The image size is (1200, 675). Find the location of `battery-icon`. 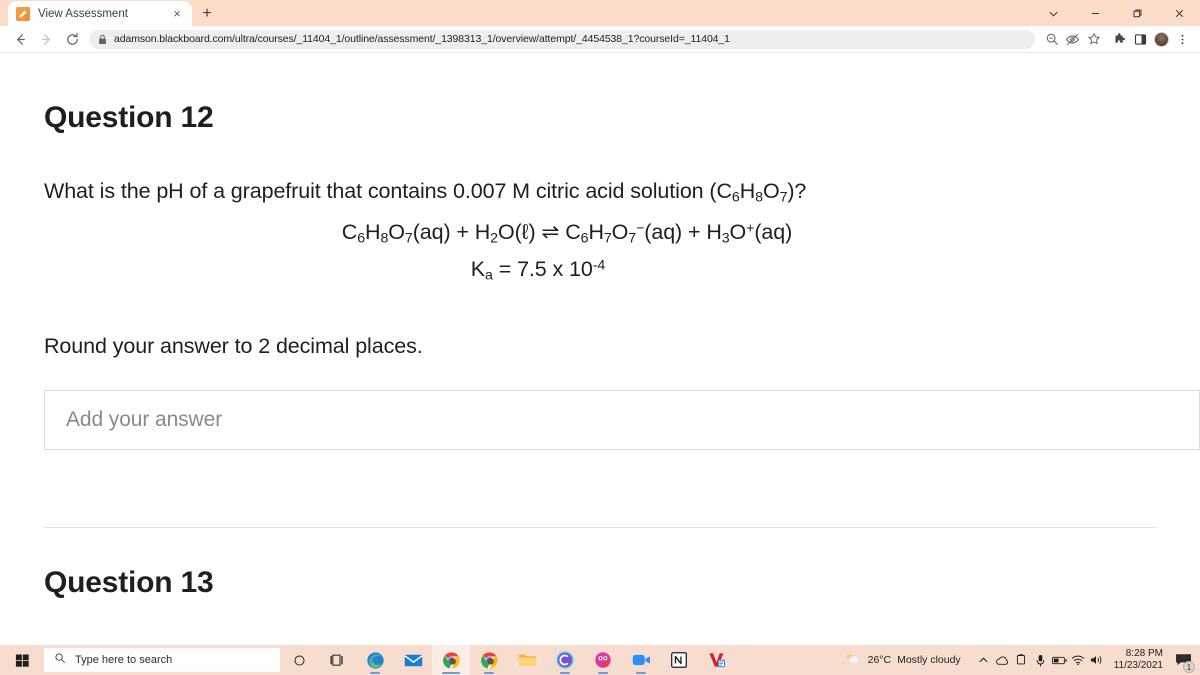

battery-icon is located at coordinates (1059, 660).